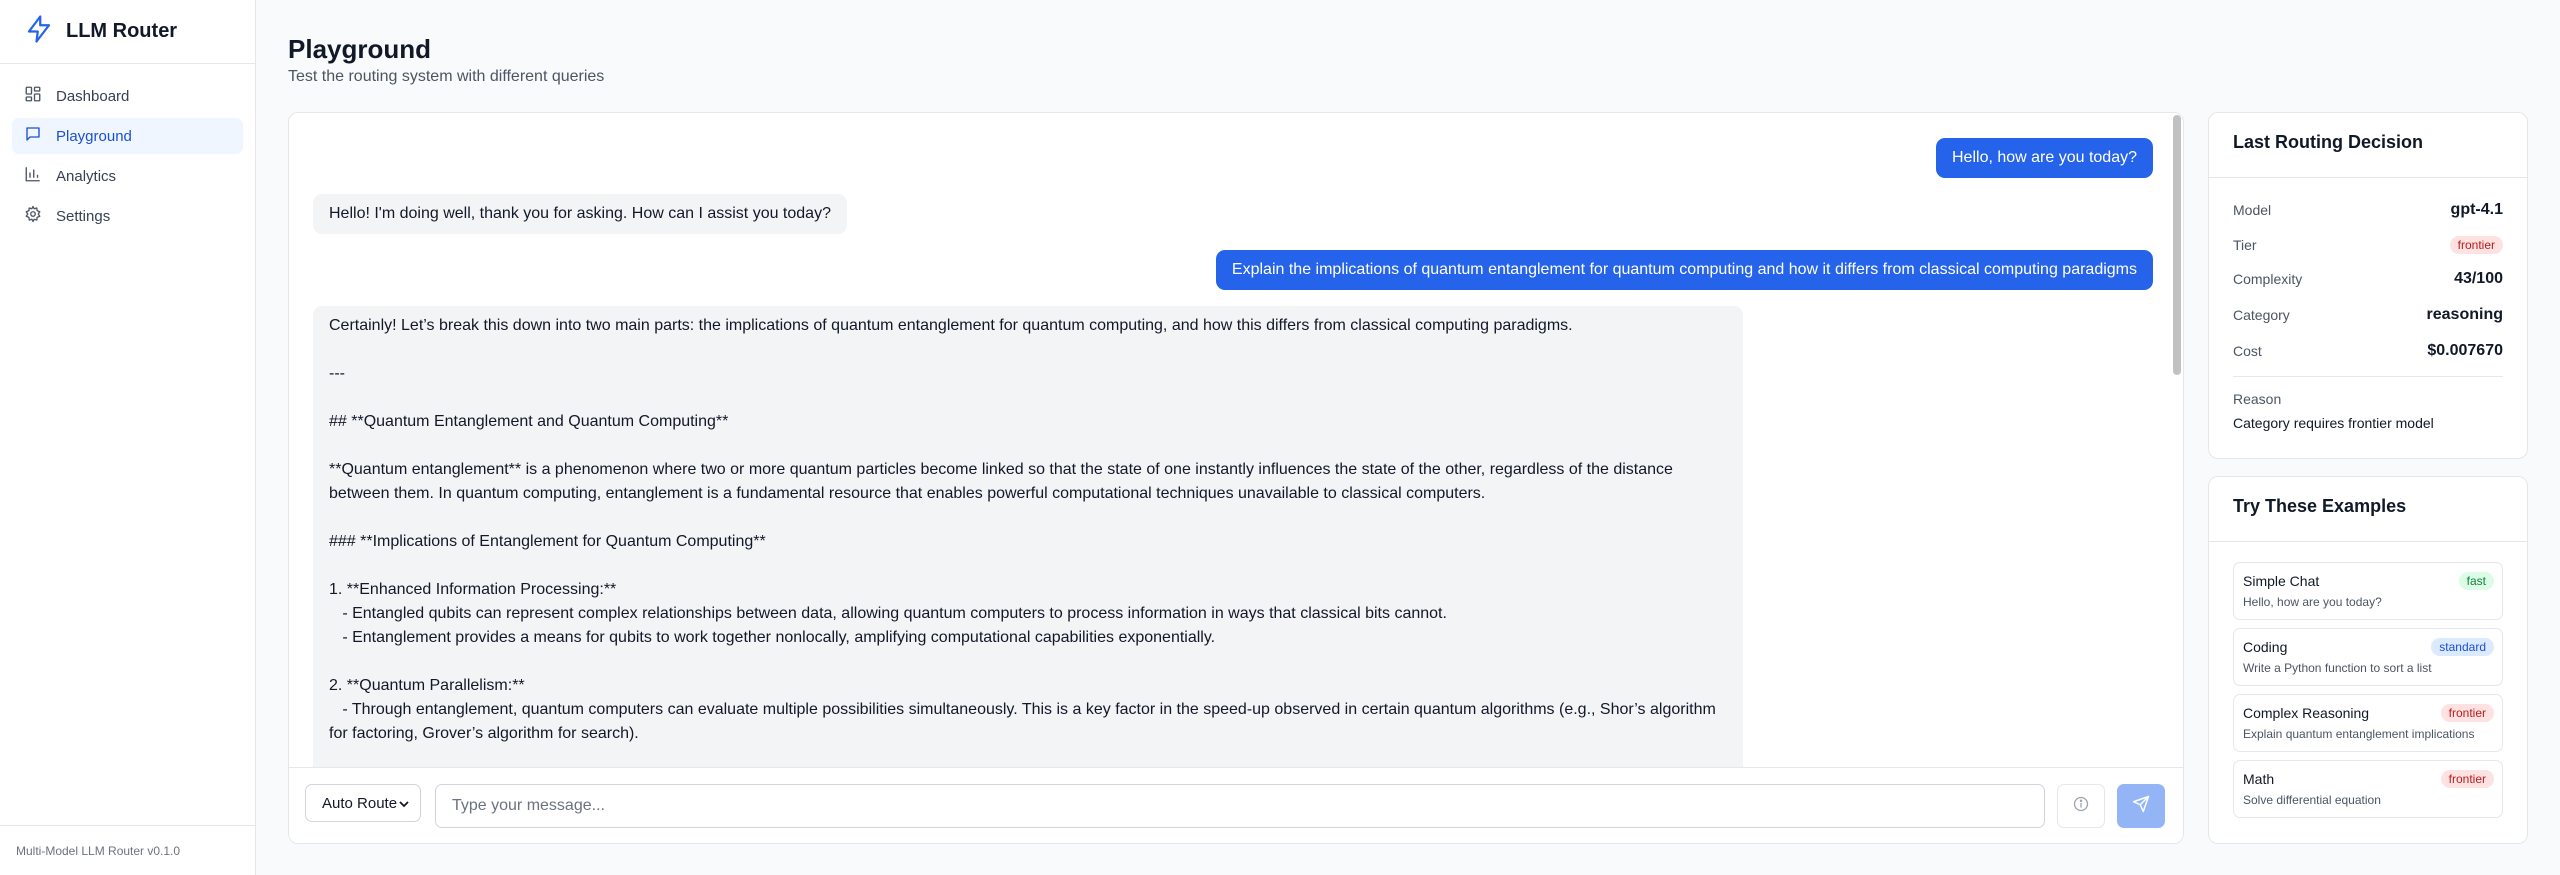 The image size is (2560, 875). I want to click on brand-name: LLM Router, so click(122, 31).